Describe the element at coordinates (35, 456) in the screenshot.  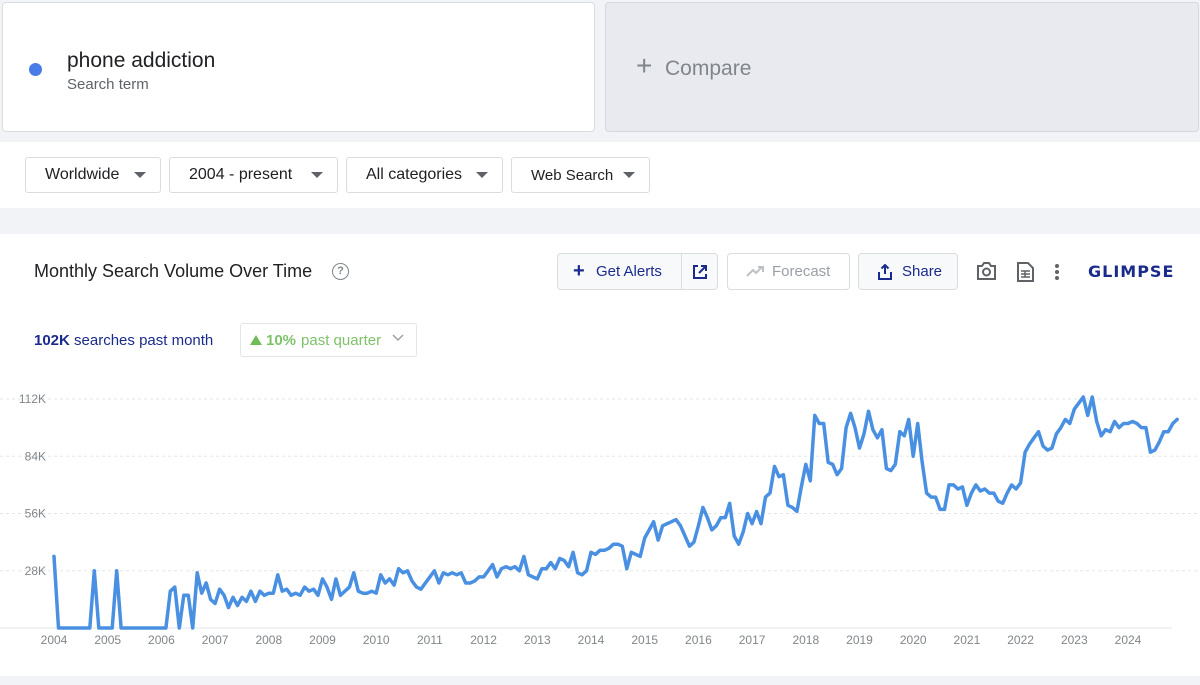
I see `y-tick-label: 84K` at that location.